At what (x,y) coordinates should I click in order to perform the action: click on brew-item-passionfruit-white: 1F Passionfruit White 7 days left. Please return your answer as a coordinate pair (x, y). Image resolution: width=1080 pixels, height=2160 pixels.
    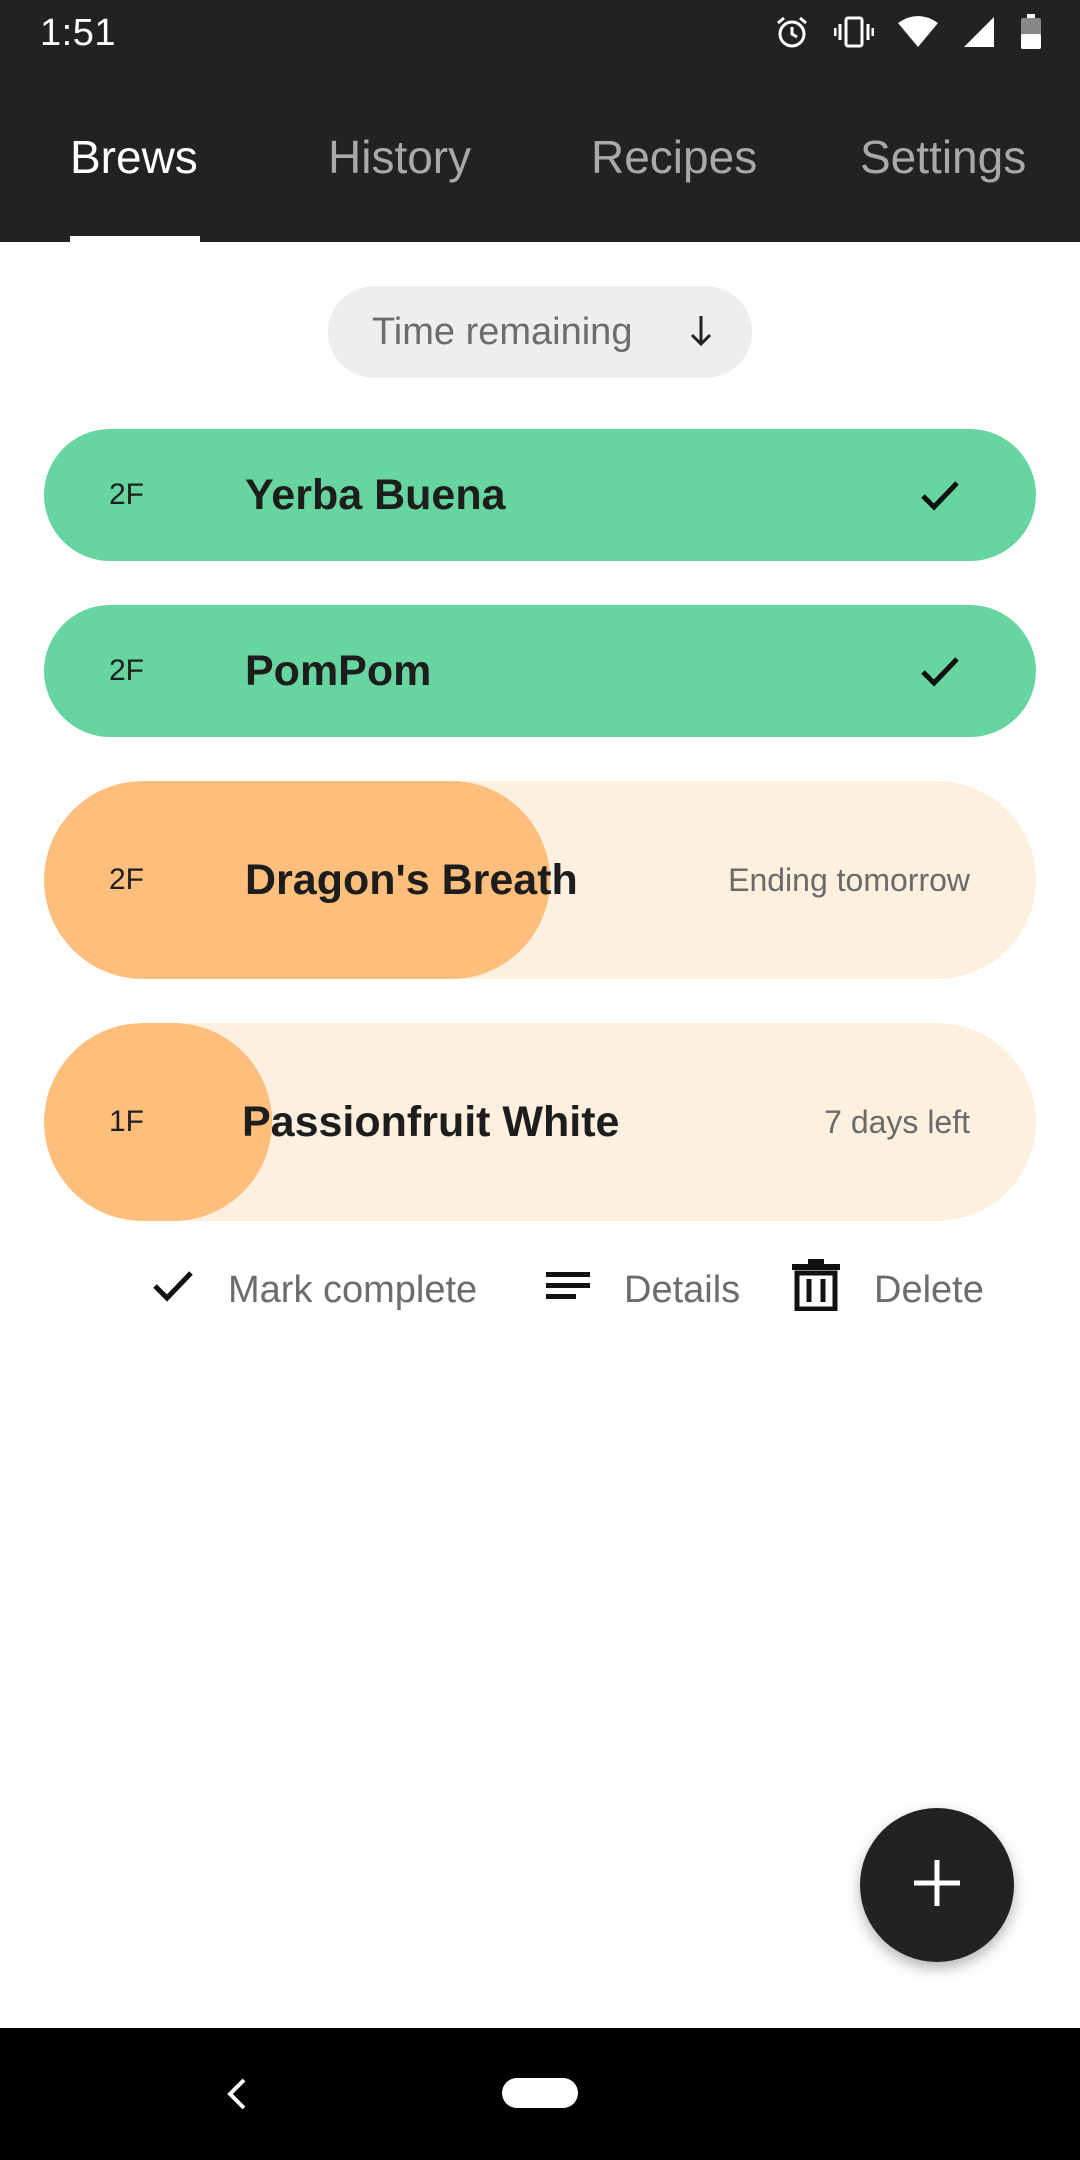
    Looking at the image, I should click on (540, 1122).